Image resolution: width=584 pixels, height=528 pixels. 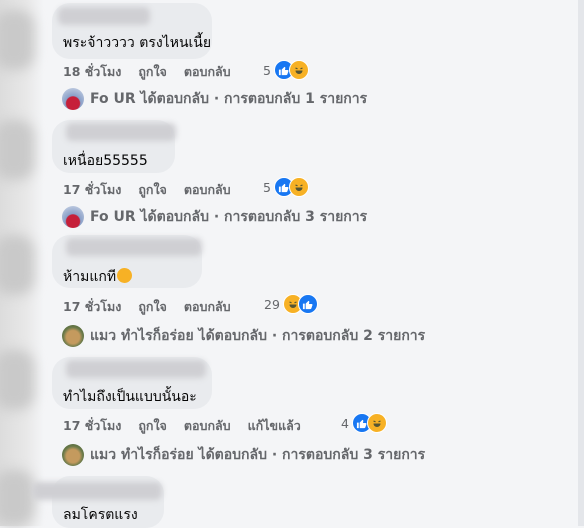 What do you see at coordinates (92, 71) in the screenshot?
I see `comment-time: 18 ชั่วโมง` at bounding box center [92, 71].